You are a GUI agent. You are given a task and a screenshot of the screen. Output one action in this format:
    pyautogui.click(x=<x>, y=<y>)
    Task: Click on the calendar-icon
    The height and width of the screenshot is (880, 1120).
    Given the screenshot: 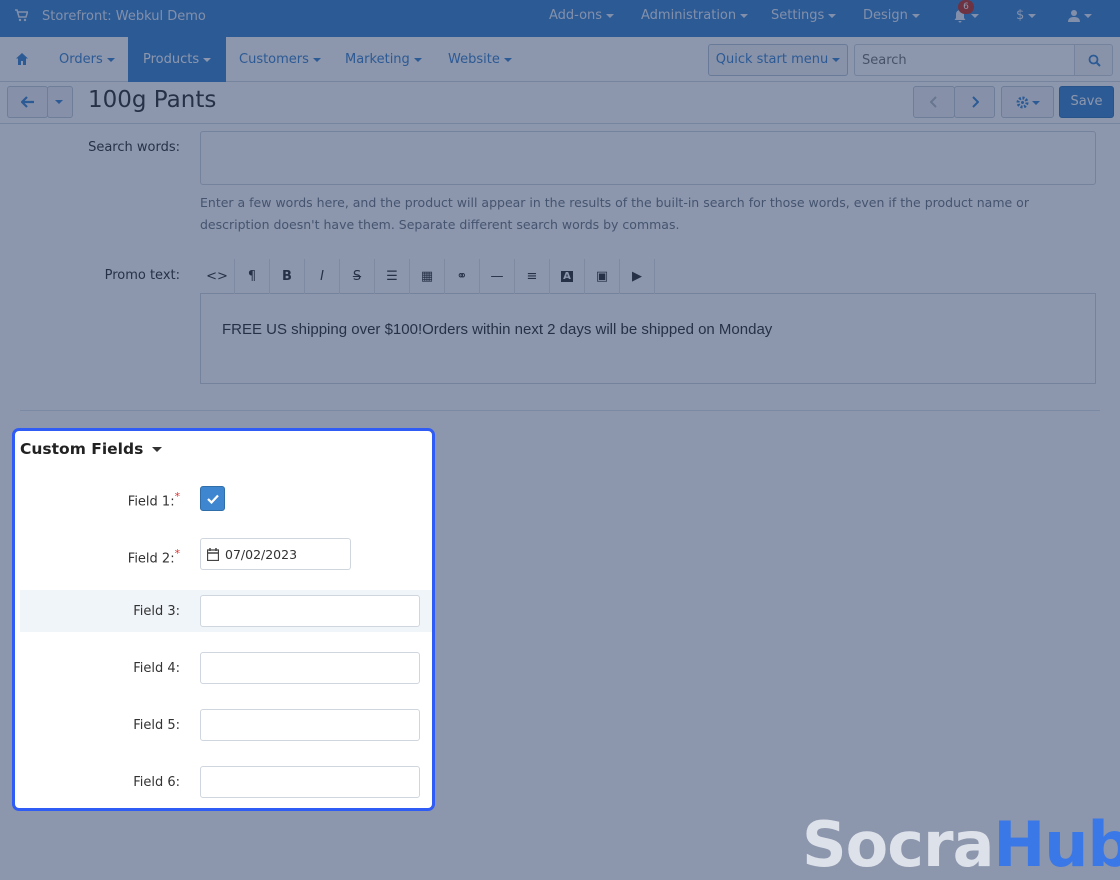 What is the action you would take?
    pyautogui.click(x=213, y=554)
    